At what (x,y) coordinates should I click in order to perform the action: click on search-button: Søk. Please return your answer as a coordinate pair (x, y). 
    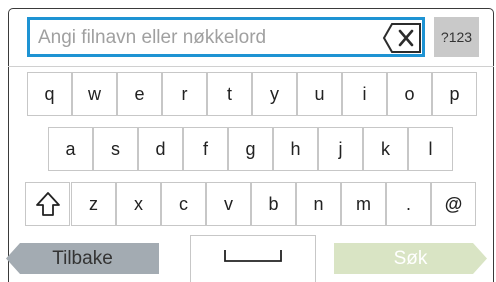
    Looking at the image, I should click on (410, 258).